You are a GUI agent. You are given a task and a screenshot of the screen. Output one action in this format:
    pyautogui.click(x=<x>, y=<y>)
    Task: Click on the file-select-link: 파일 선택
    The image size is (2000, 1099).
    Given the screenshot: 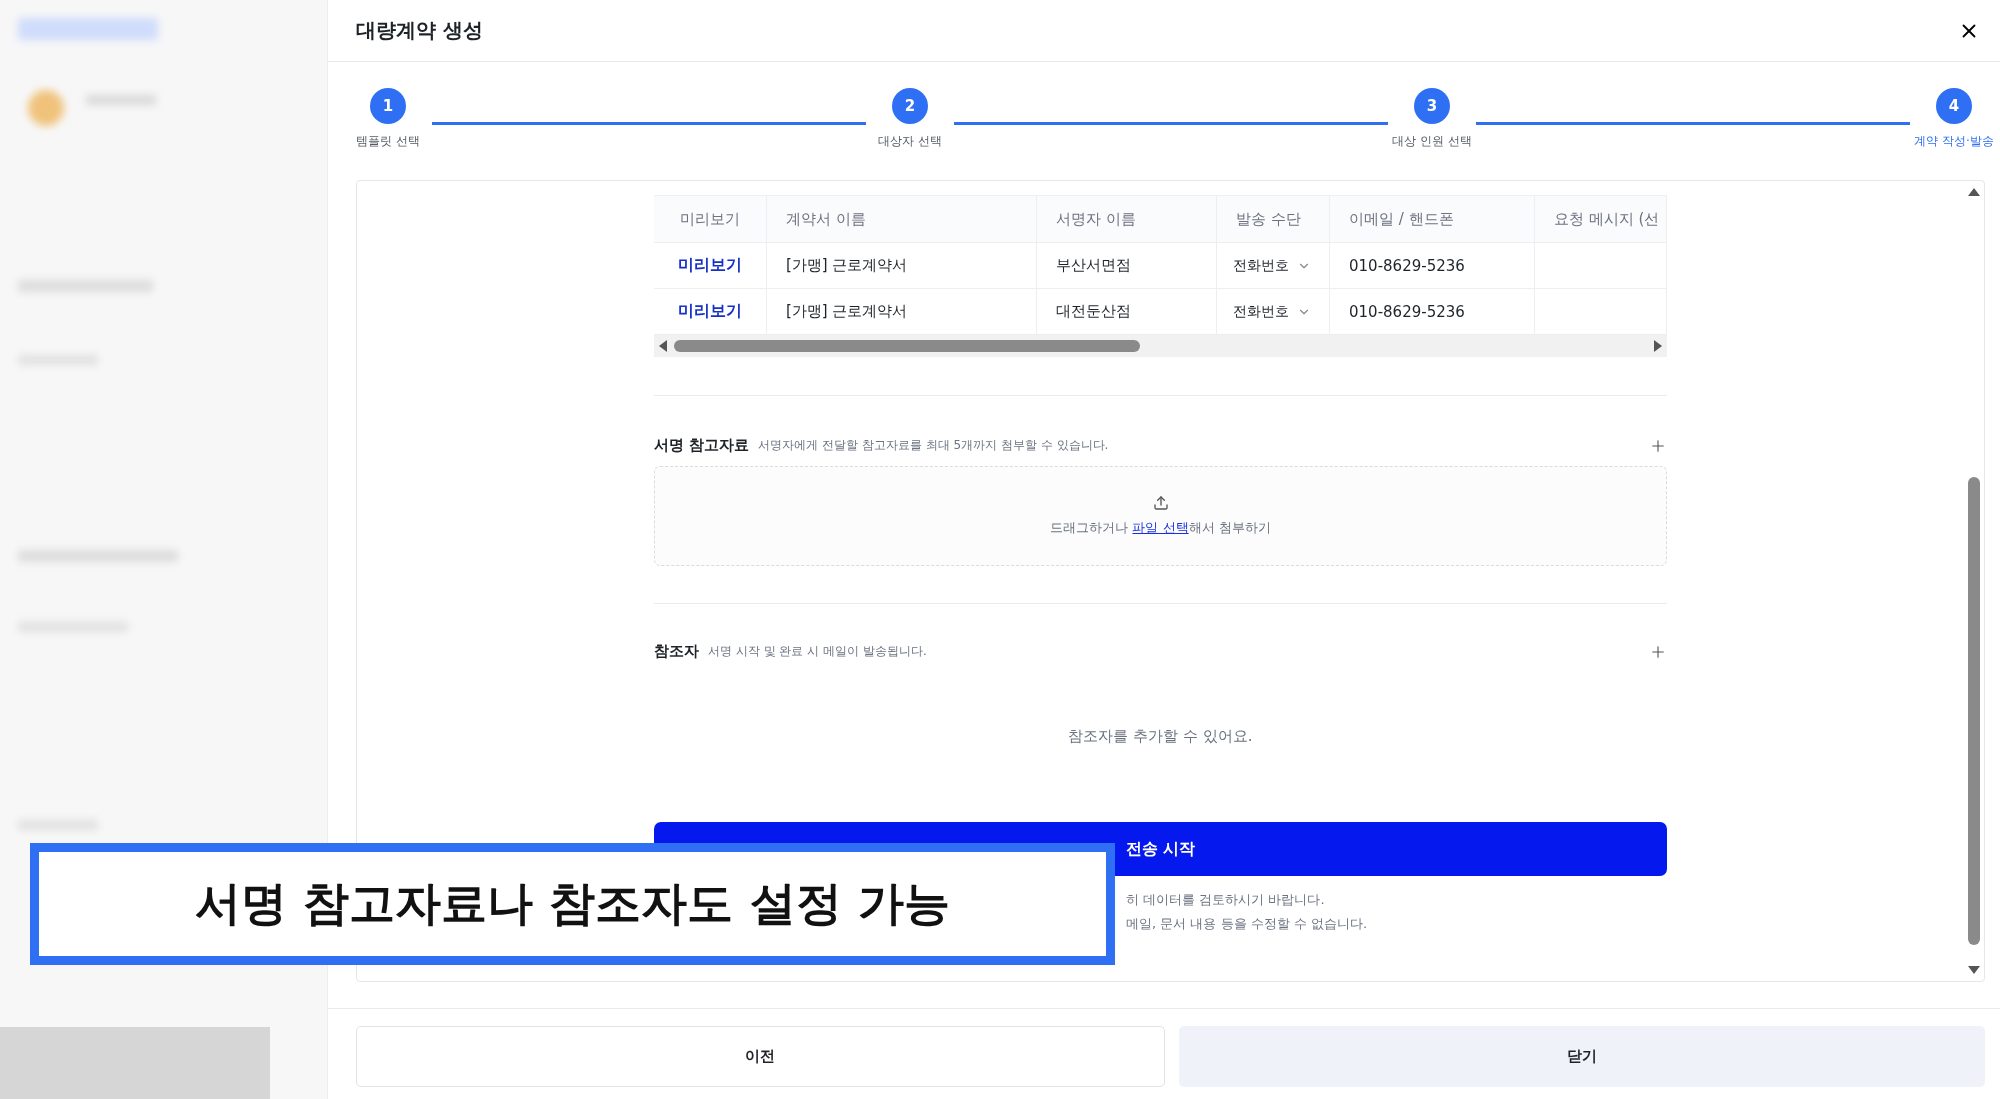 What is the action you would take?
    pyautogui.click(x=1160, y=527)
    